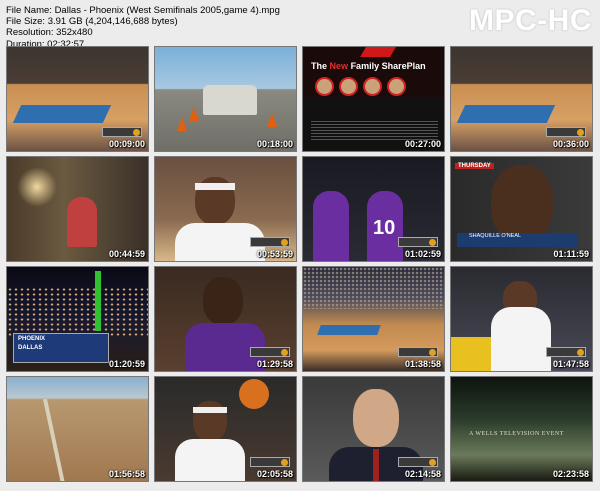  I want to click on timestamp: 00:44:59, so click(126, 254).